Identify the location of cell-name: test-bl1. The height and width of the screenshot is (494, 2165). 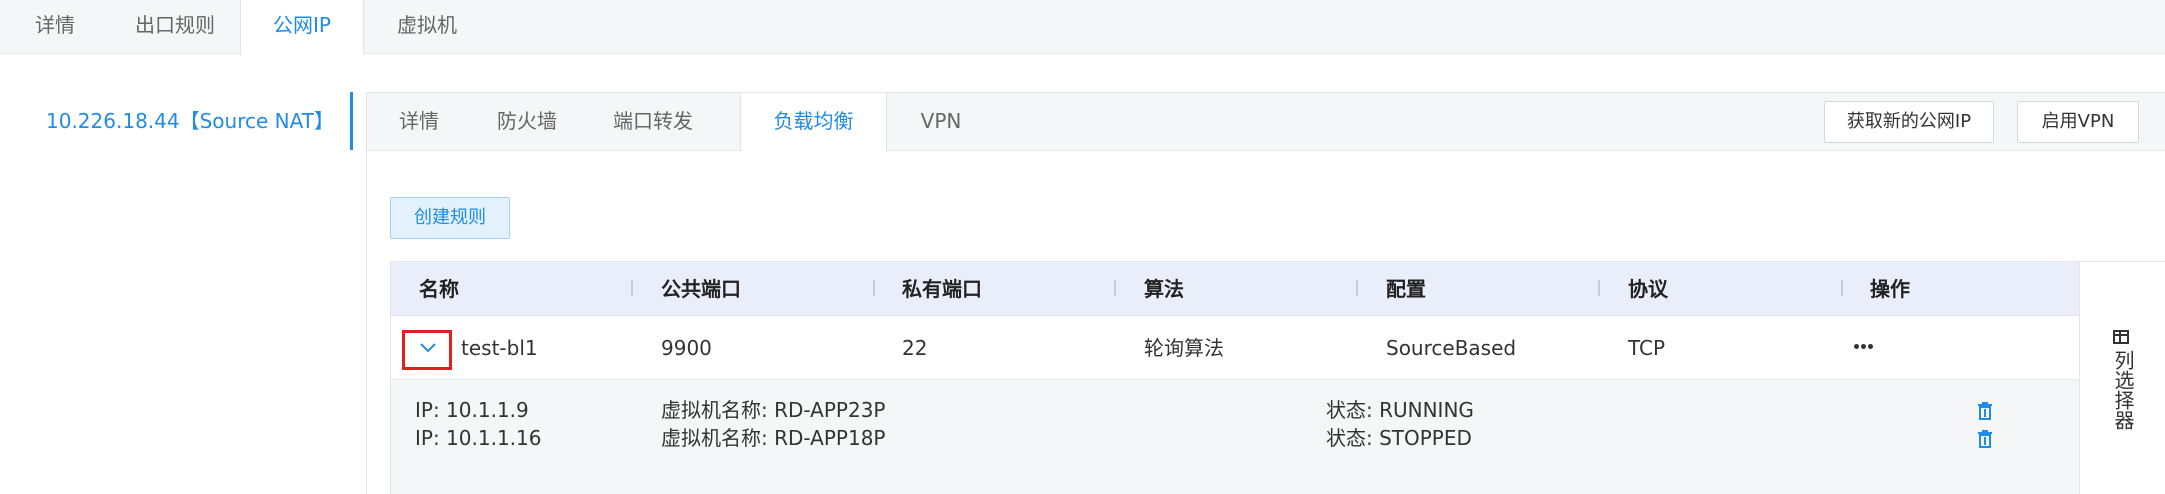
(499, 348).